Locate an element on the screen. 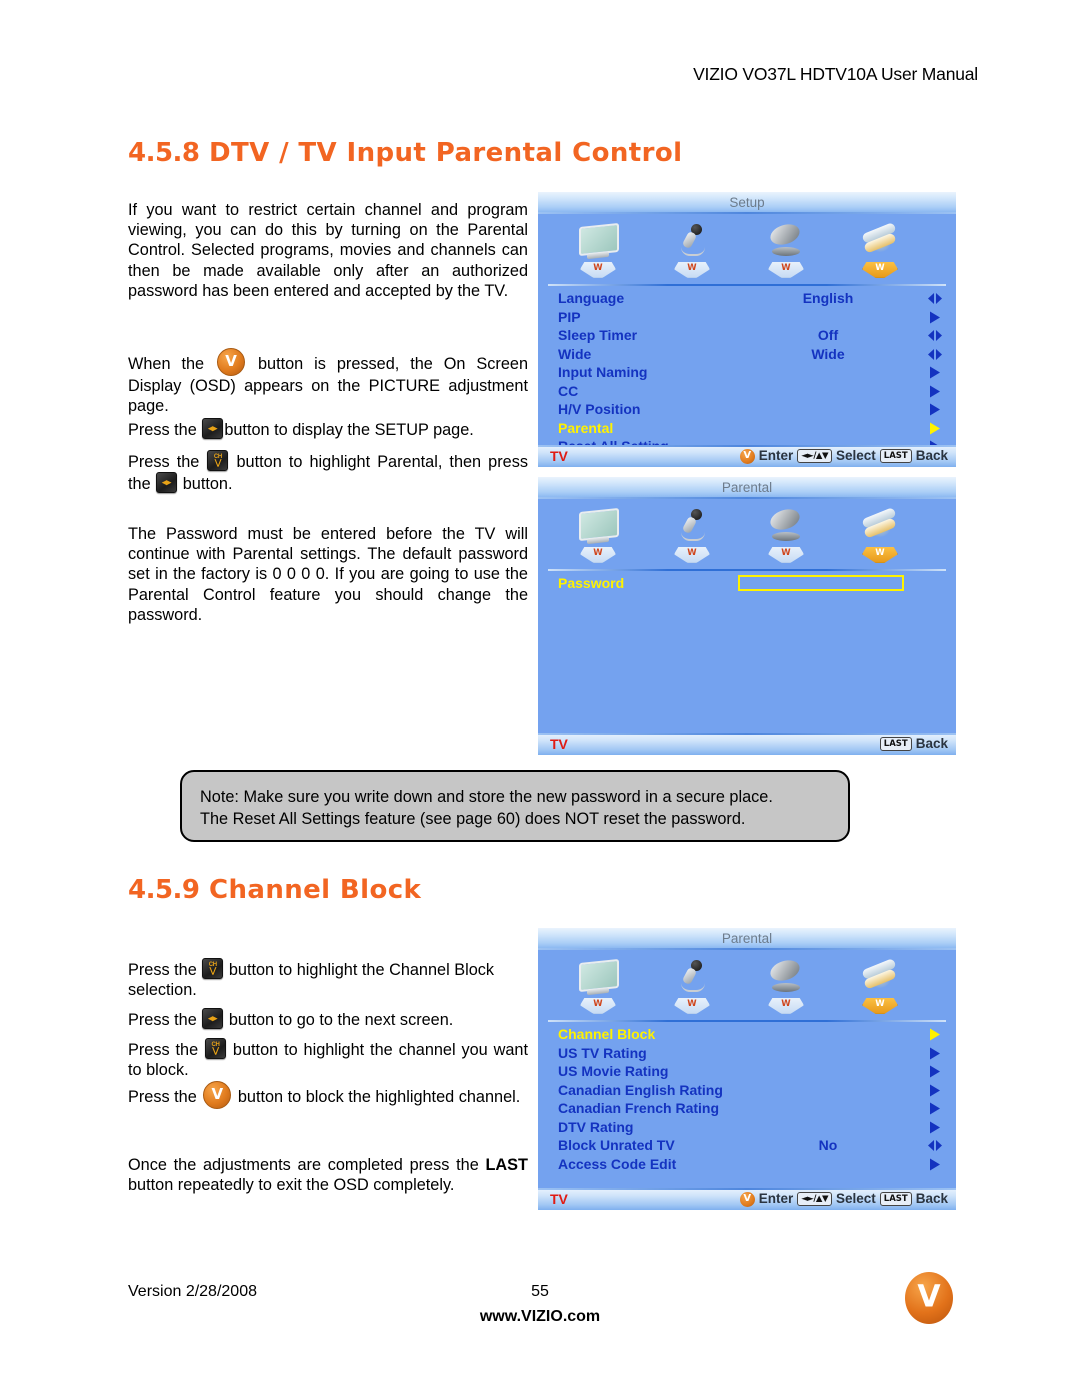 This screenshot has height=1397, width=1080. osd-menu-item-label: DTV Rating is located at coordinates (596, 1126).